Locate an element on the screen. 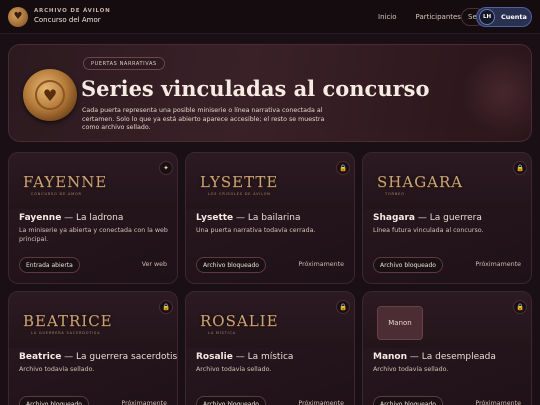 The height and width of the screenshot is (405, 540). card-description: Línea futura vinculada al concurso. is located at coordinates (428, 230).